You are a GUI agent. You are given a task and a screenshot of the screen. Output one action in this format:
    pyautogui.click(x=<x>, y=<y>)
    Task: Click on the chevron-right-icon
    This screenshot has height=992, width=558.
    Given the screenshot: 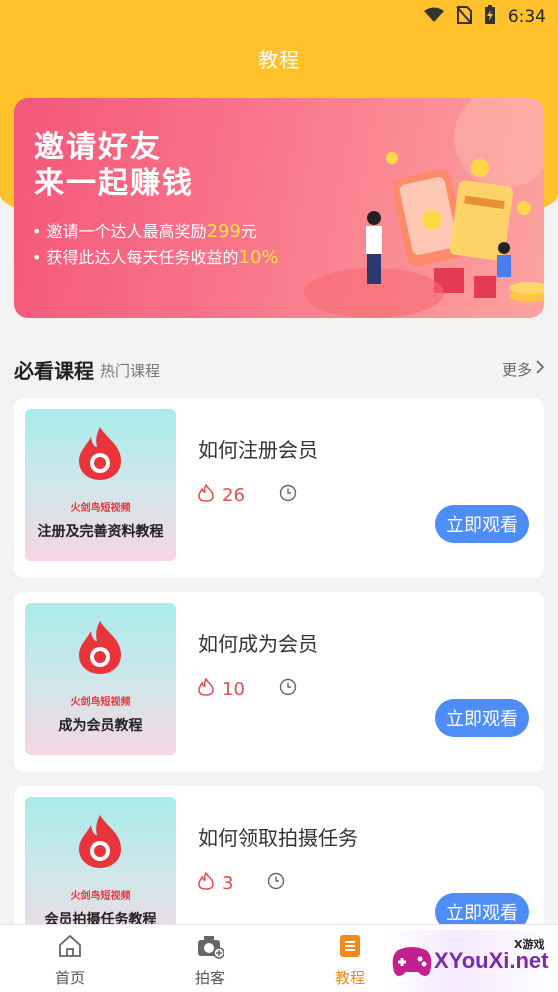 What is the action you would take?
    pyautogui.click(x=540, y=369)
    